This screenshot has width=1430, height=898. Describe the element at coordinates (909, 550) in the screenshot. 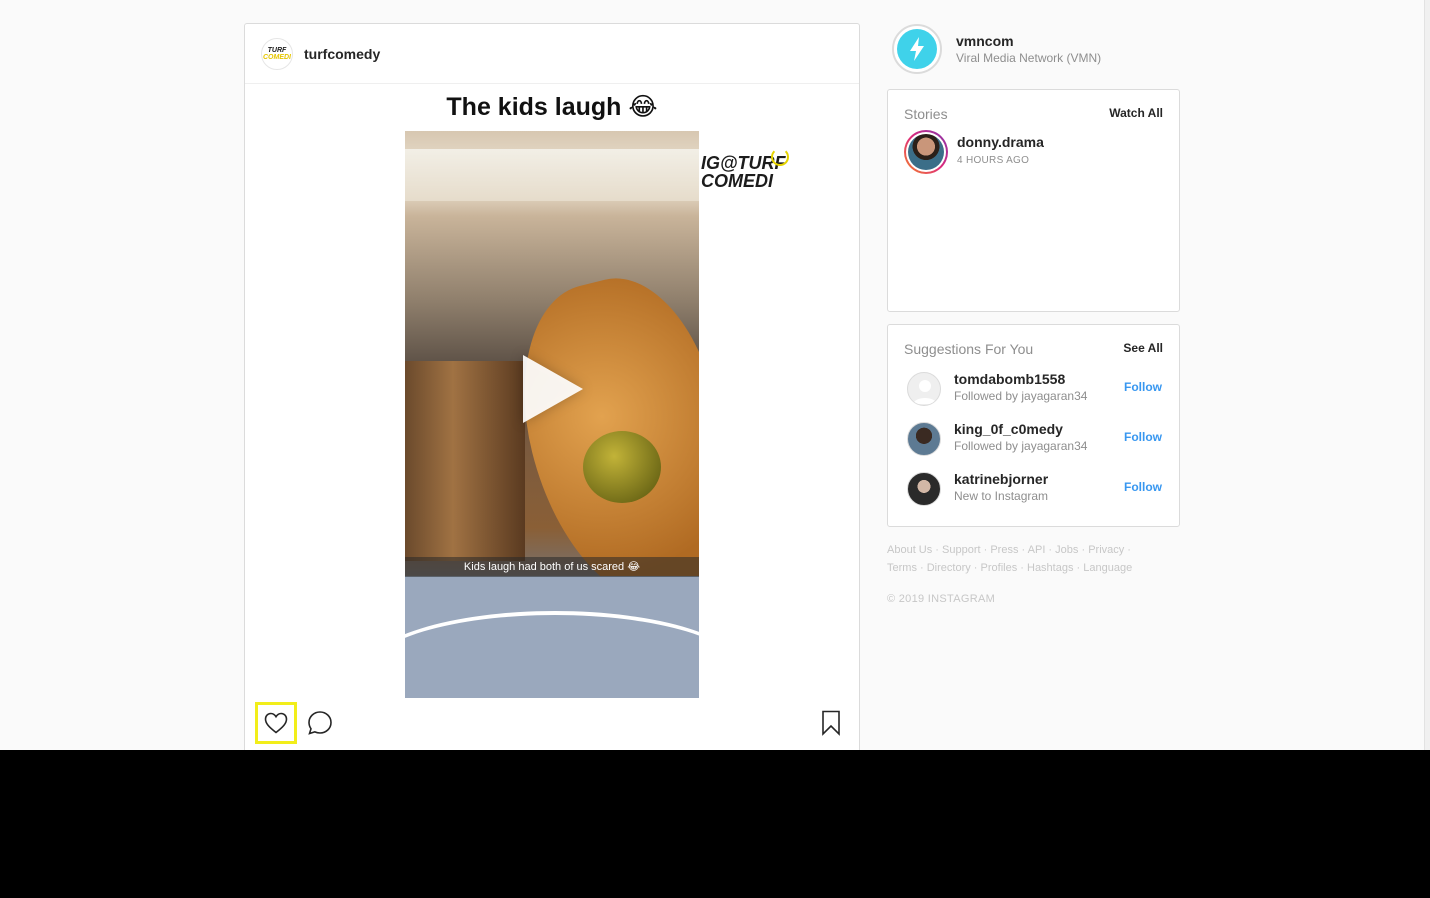

I see `footer-link: About Us` at that location.